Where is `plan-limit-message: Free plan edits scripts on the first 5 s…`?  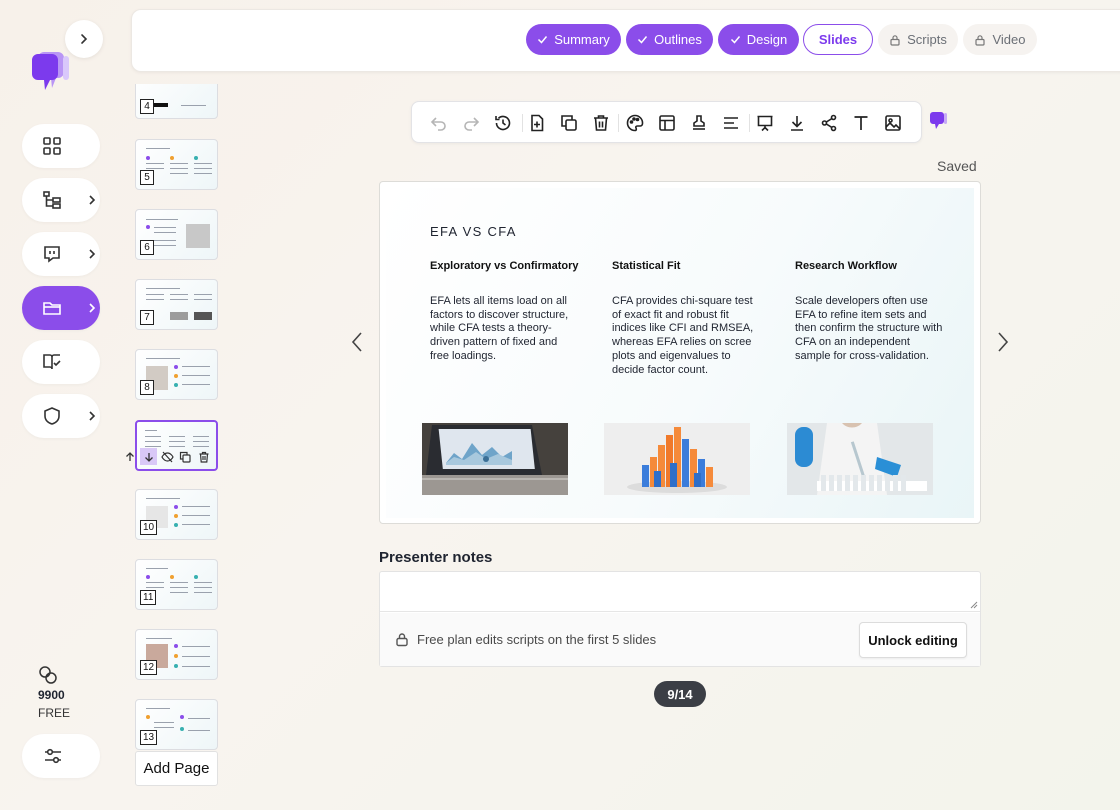 plan-limit-message: Free plan edits scripts on the first 5 s… is located at coordinates (537, 639).